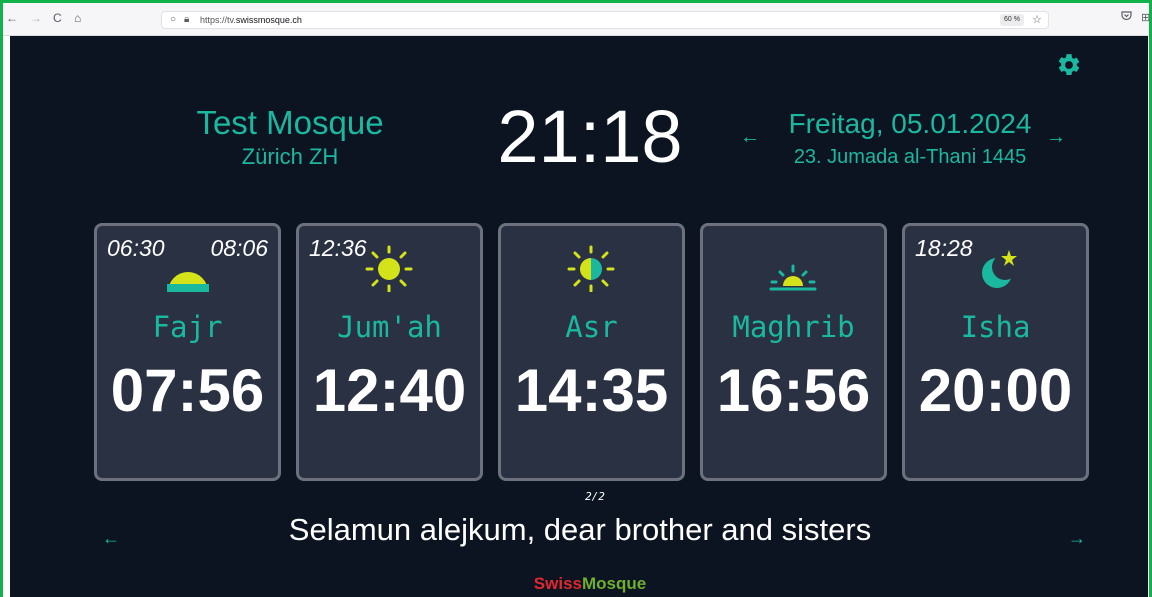  I want to click on prayer-name: Asr, so click(591, 327).